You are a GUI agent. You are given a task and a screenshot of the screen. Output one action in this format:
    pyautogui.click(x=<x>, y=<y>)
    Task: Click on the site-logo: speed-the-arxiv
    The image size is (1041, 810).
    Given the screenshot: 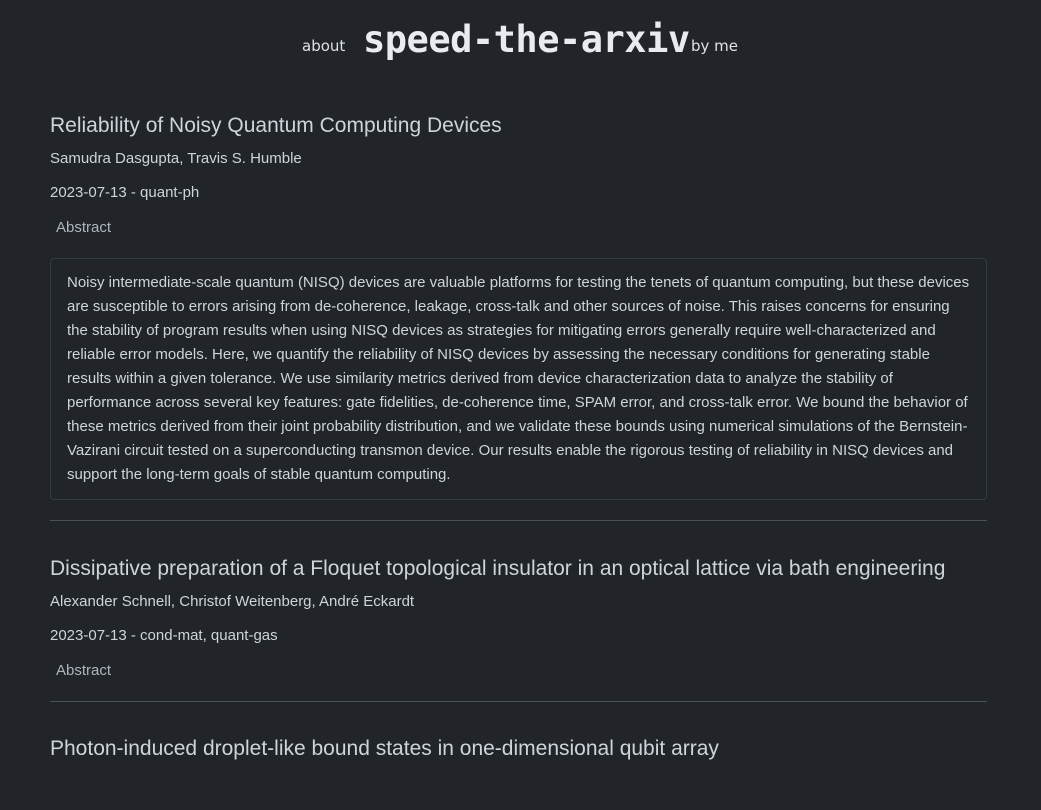 What is the action you would take?
    pyautogui.click(x=526, y=40)
    